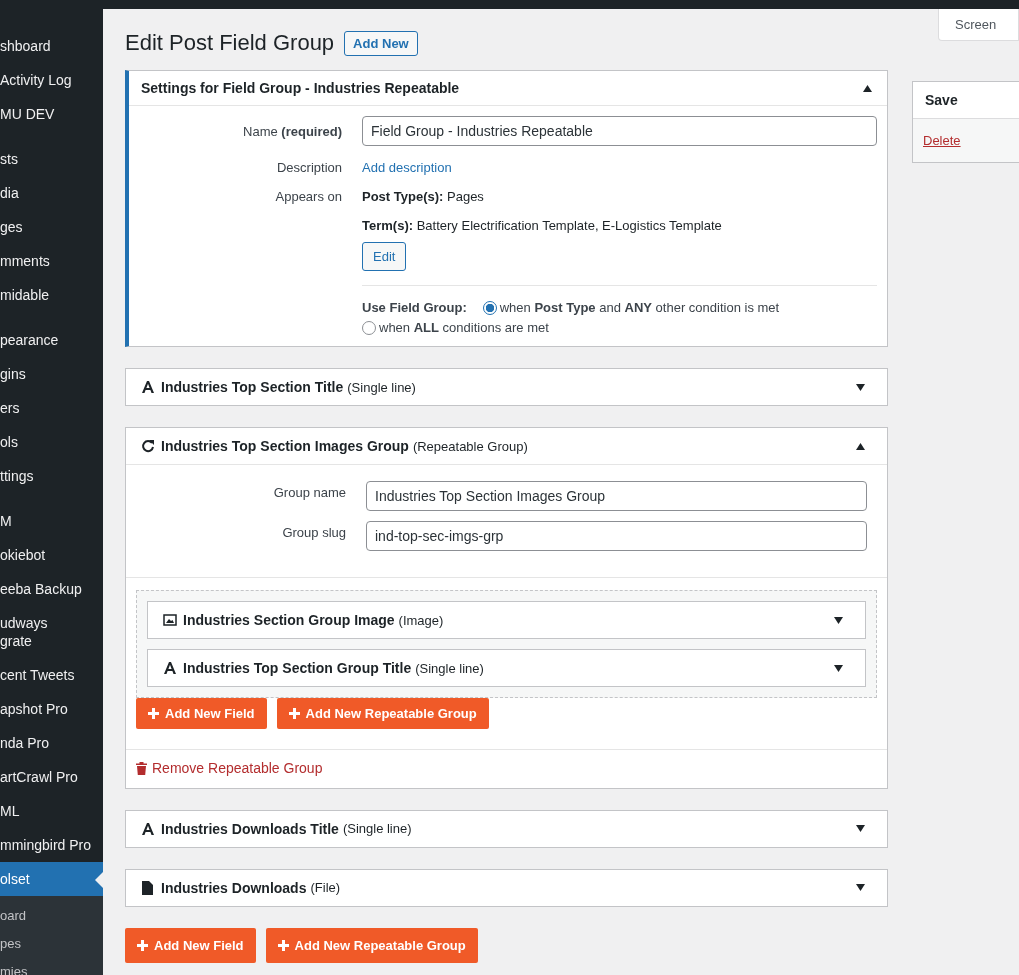 The image size is (1019, 975). Describe the element at coordinates (51, 340) in the screenshot. I see `sidebar-item: pearance` at that location.